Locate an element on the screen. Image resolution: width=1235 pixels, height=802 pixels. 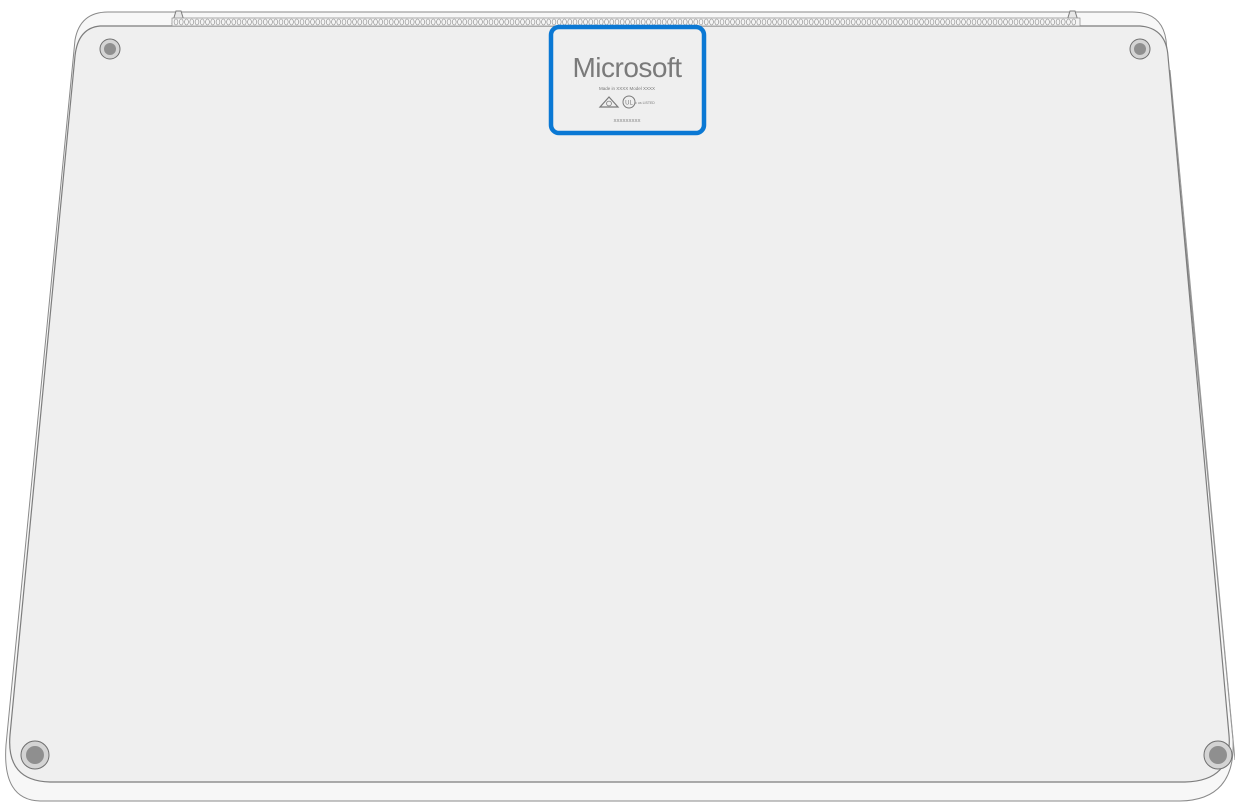
foot-top-left is located at coordinates (110, 49).